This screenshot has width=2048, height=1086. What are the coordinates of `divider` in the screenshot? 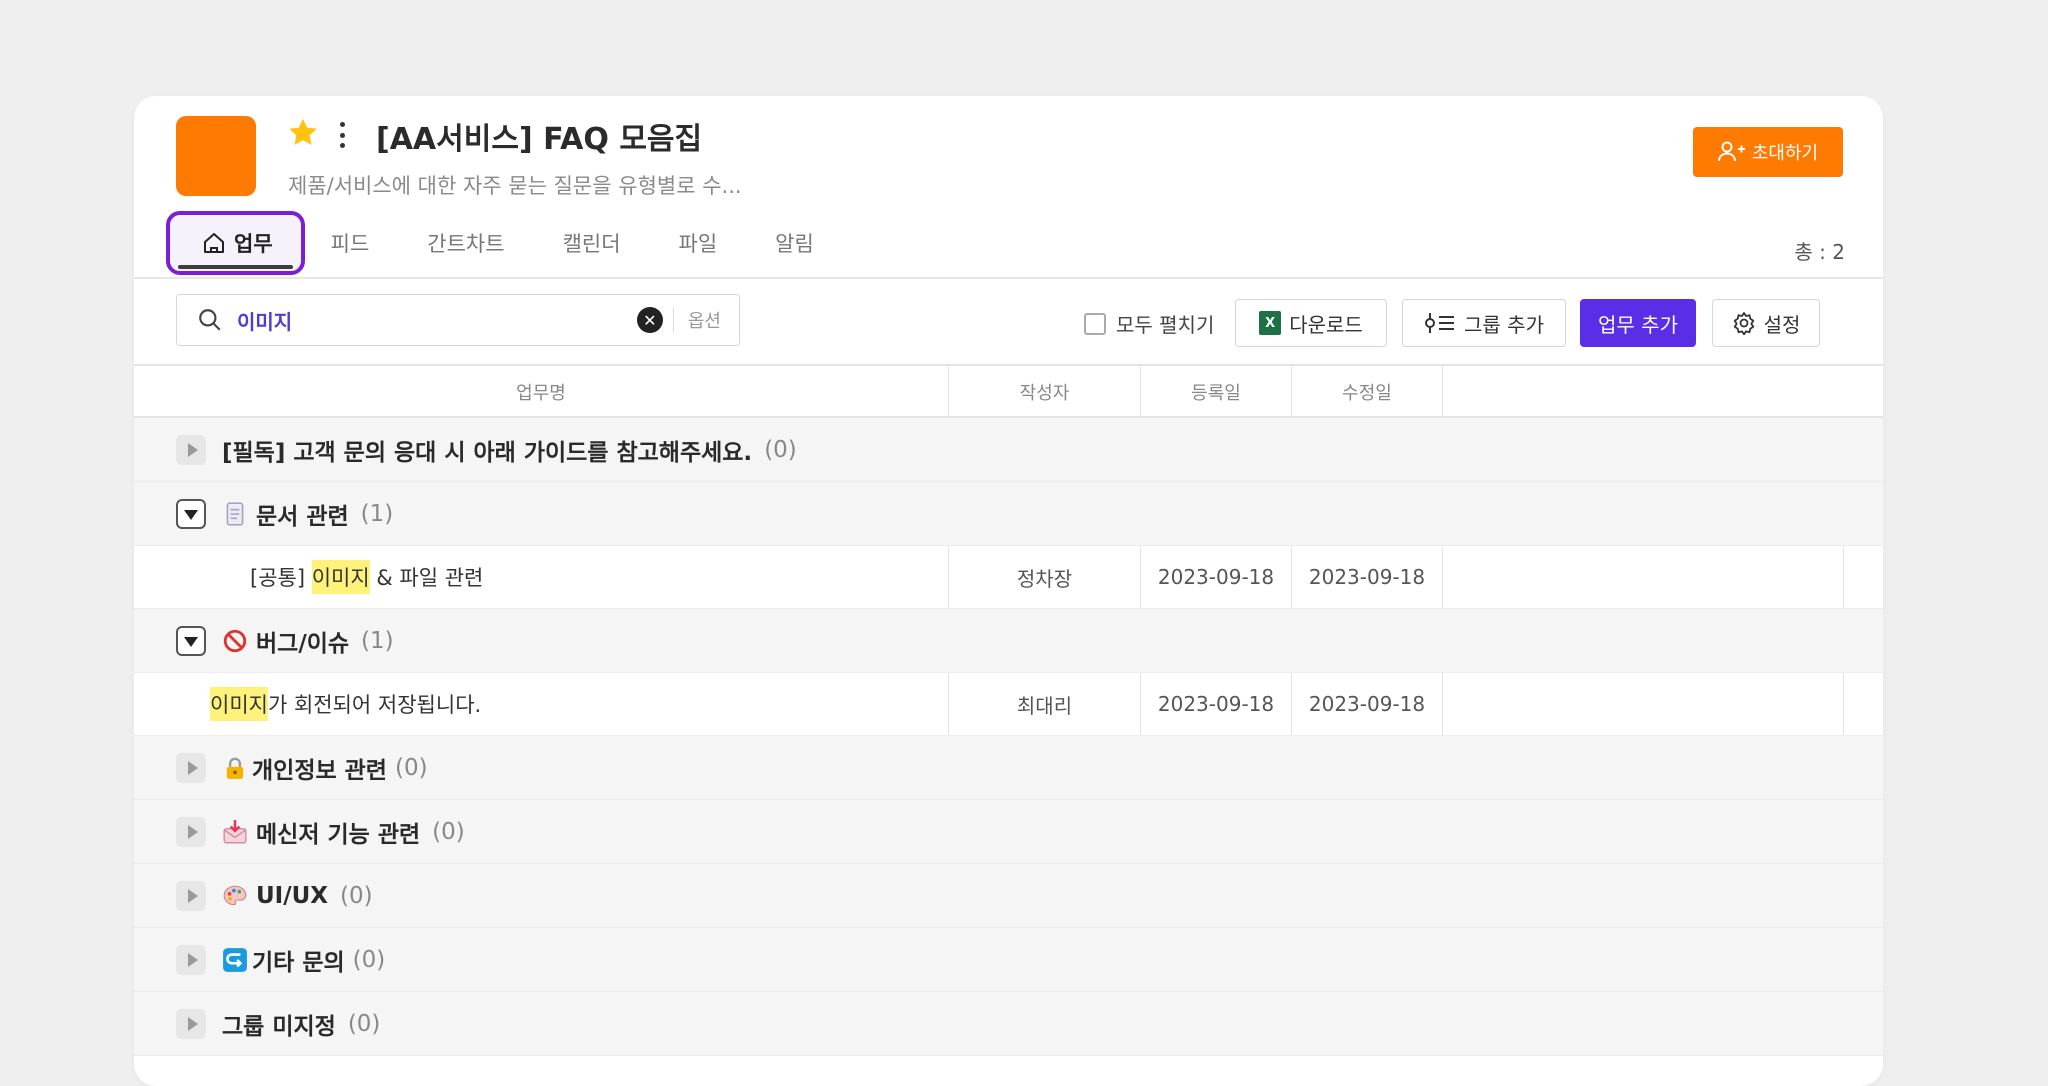 It's located at (1008, 278).